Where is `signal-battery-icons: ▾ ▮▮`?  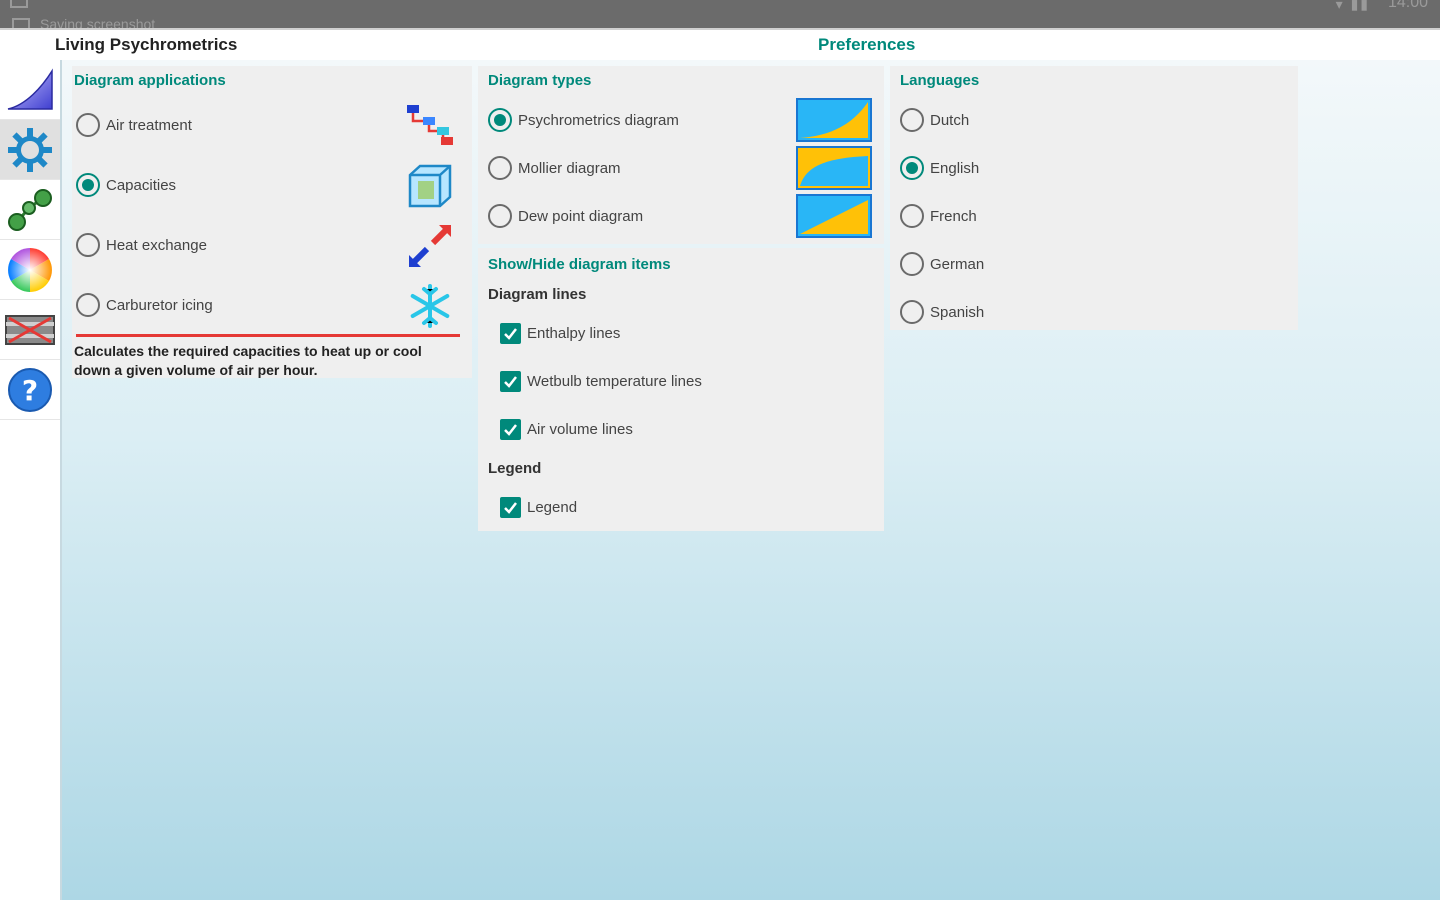
signal-battery-icons: ▾ ▮▮ is located at coordinates (1352, 6).